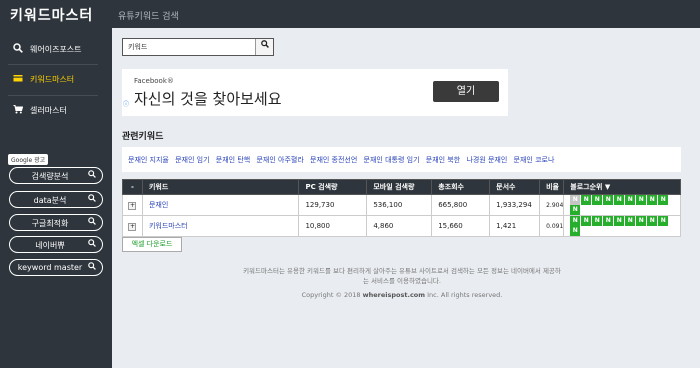 The image size is (700, 368). I want to click on sidebar-item-seller-master: 셀러마스터, so click(56, 111).